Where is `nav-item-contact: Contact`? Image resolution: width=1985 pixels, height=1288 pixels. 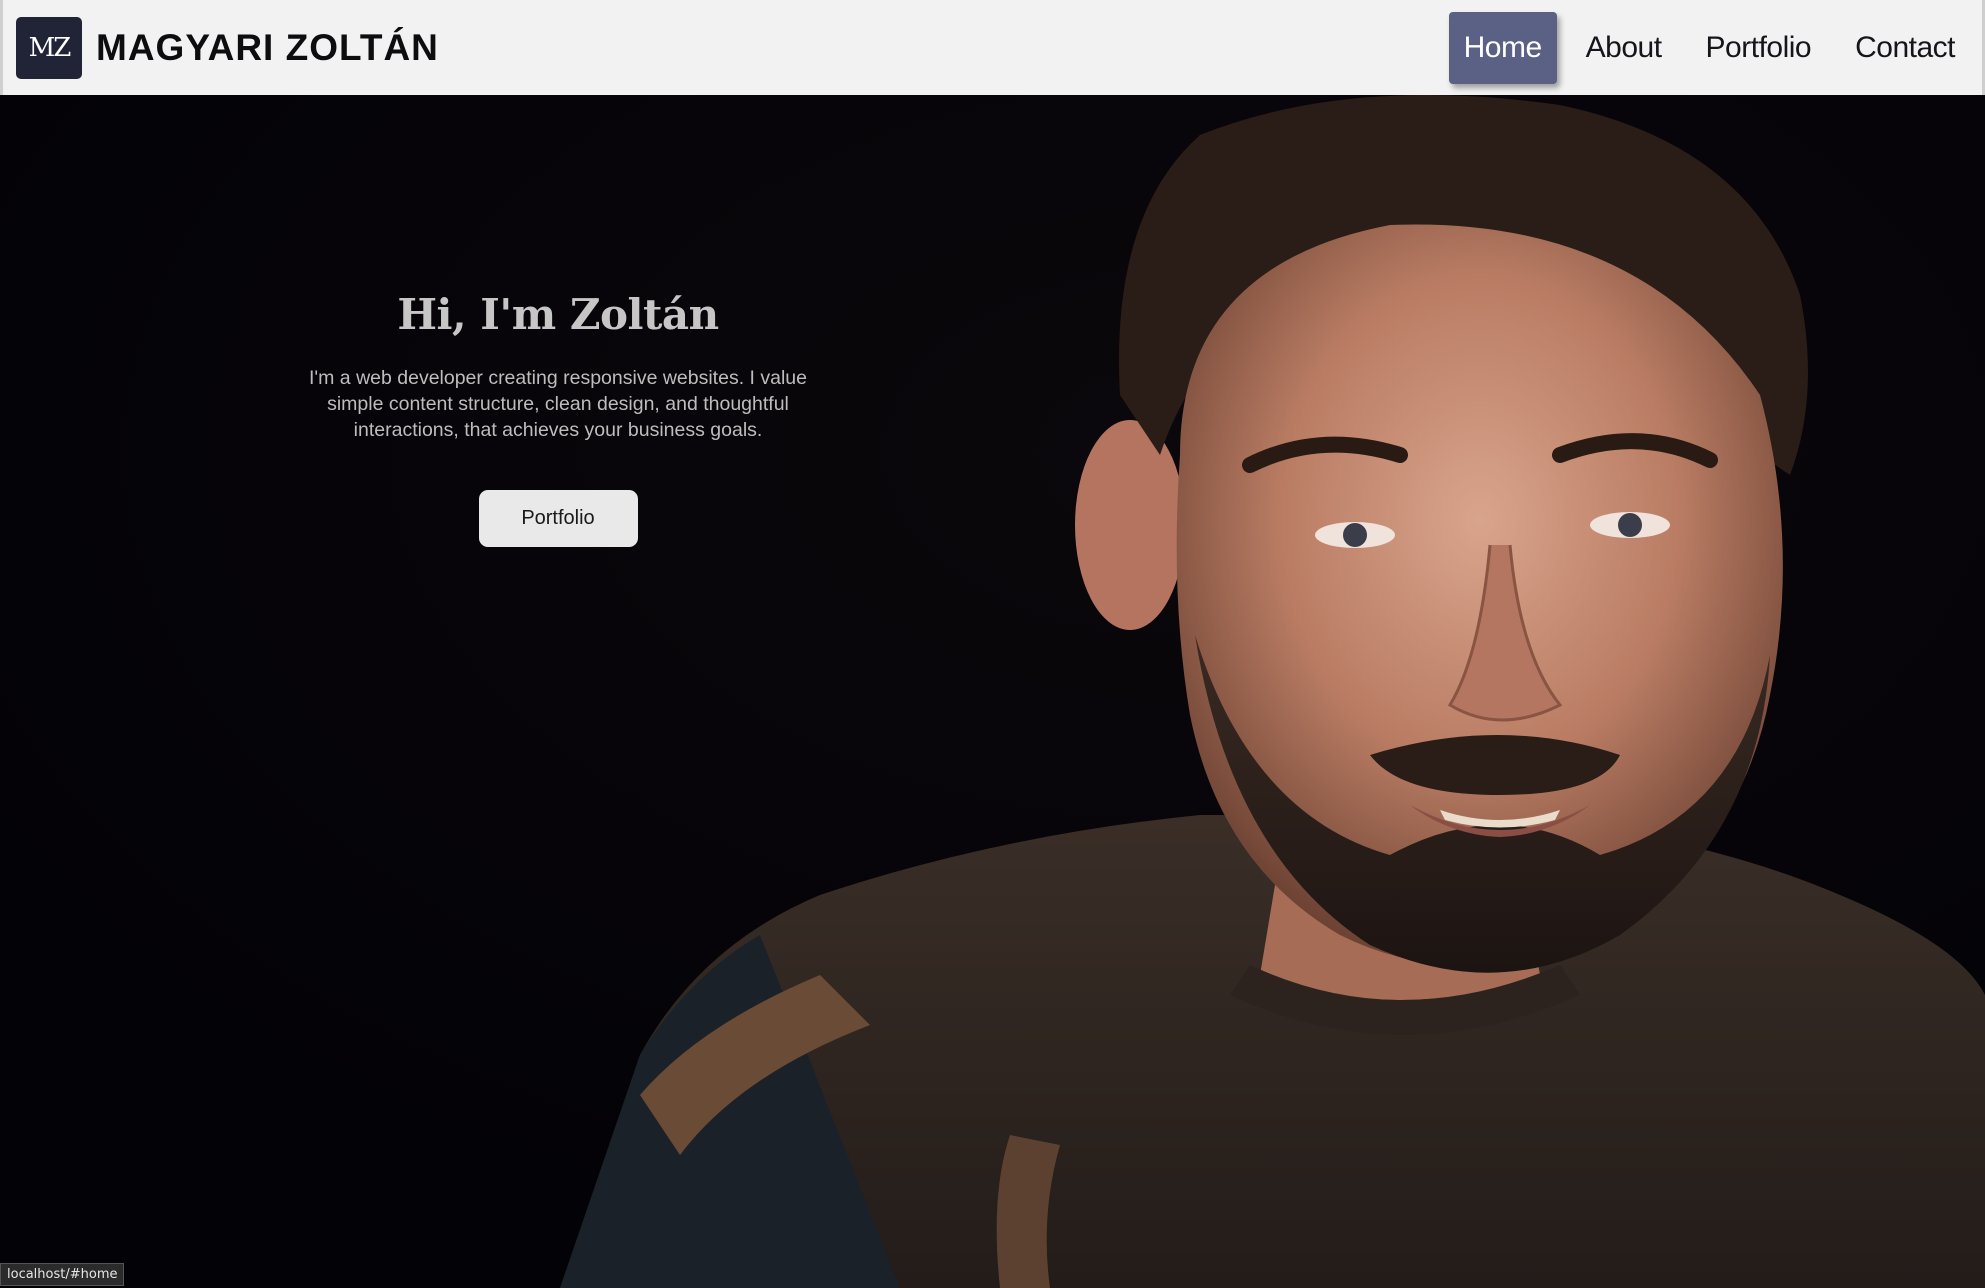
nav-item-contact: Contact is located at coordinates (1905, 48).